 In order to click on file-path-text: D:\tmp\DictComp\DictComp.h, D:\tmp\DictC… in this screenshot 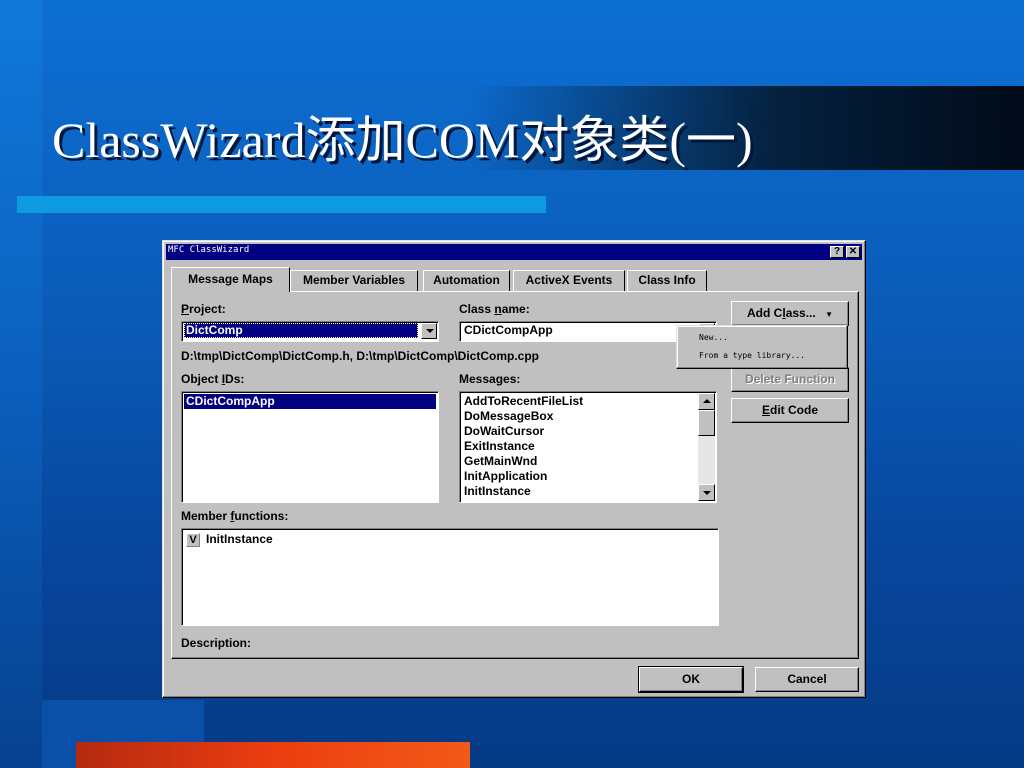, I will do `click(360, 356)`.